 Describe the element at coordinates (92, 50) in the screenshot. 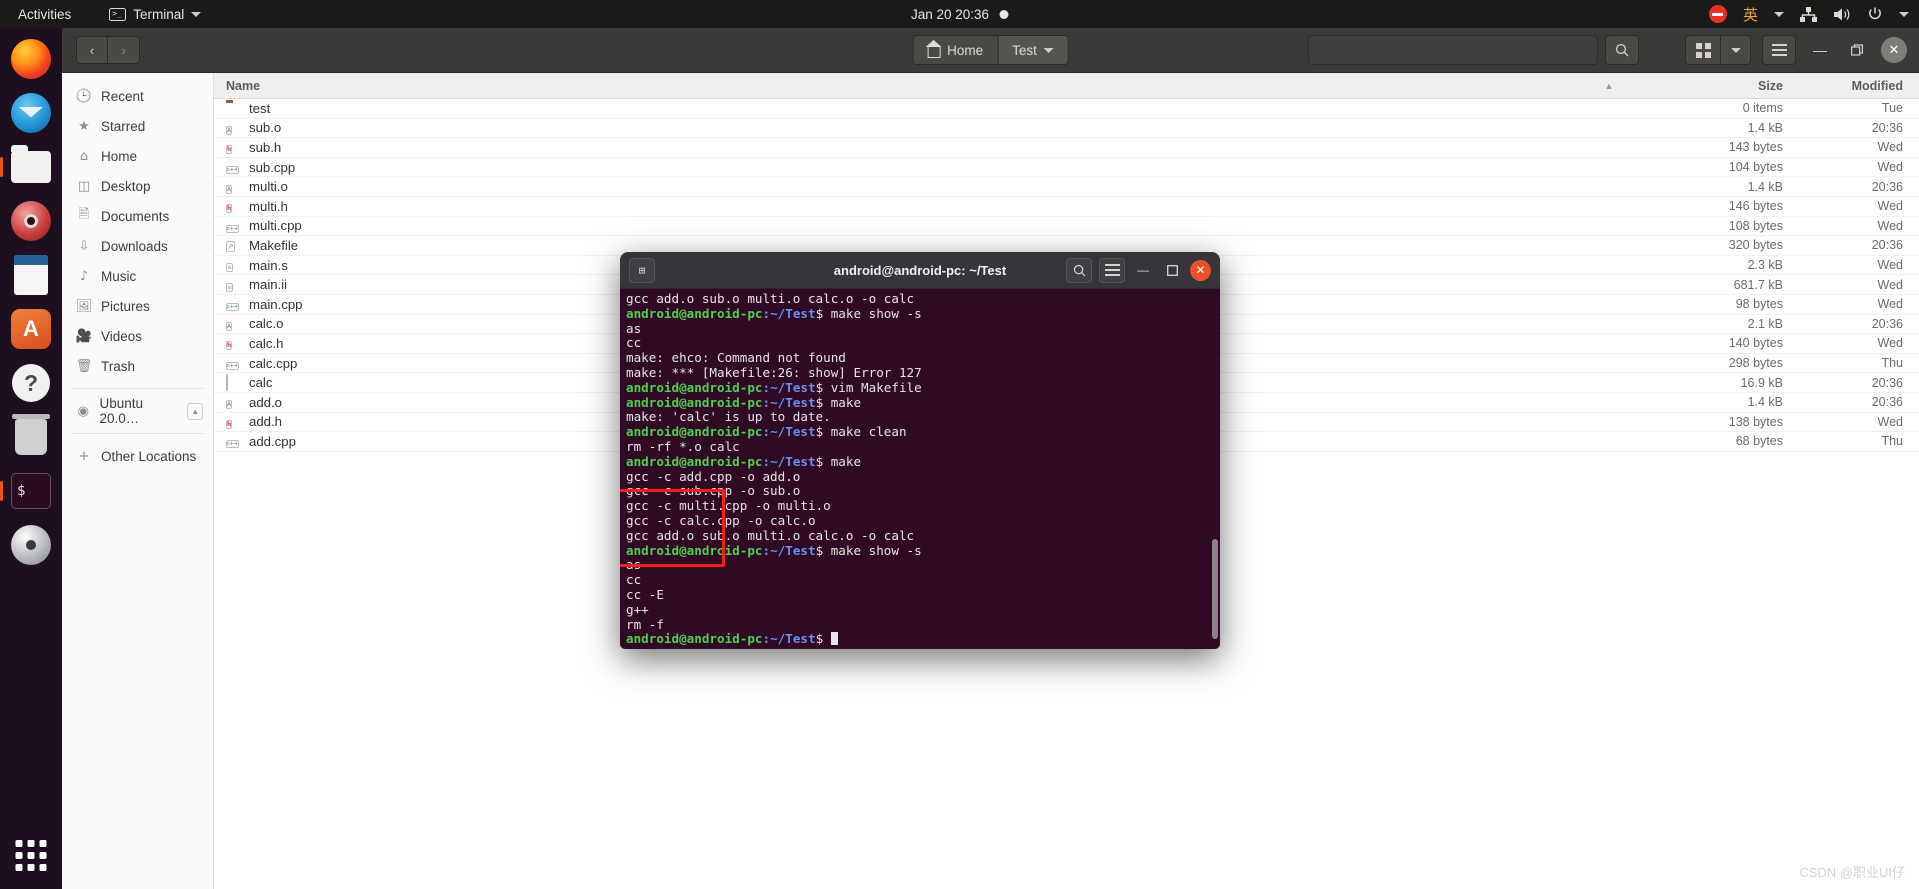

I see `back-button: ‹` at that location.